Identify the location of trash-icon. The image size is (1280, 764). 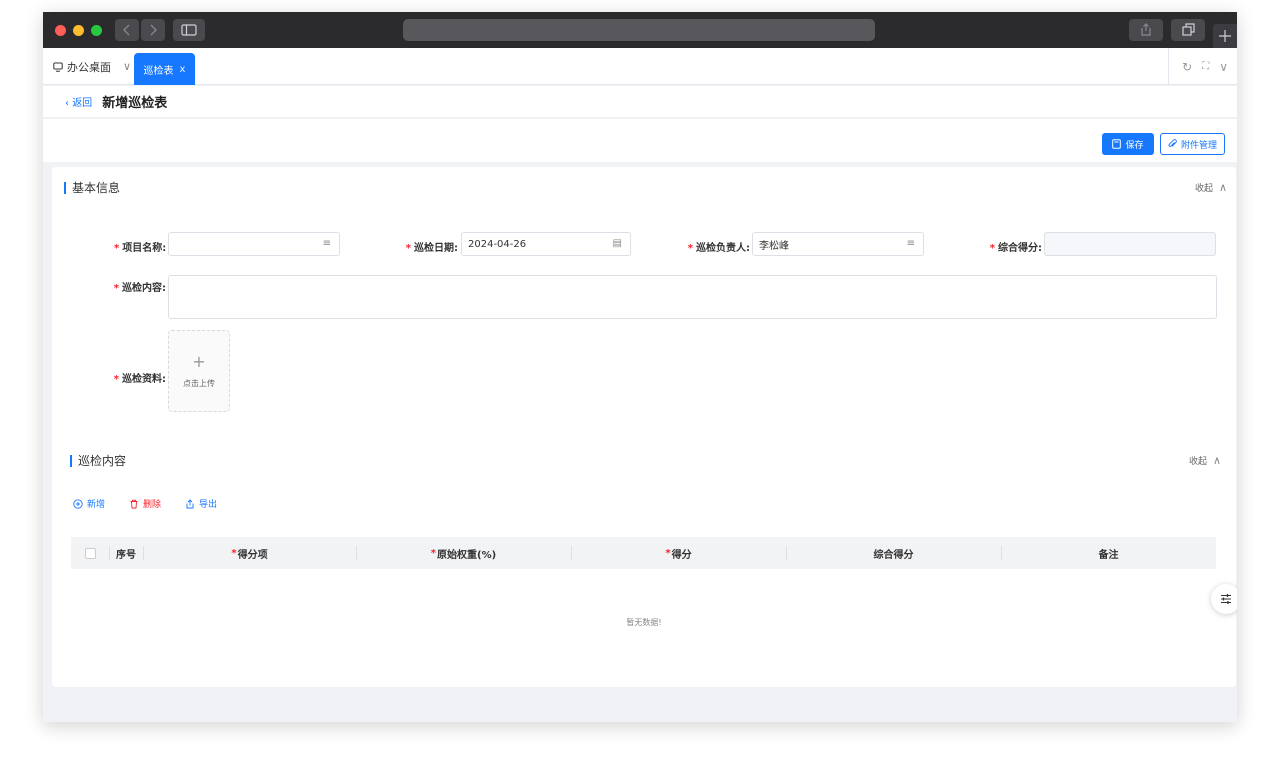
(134, 503).